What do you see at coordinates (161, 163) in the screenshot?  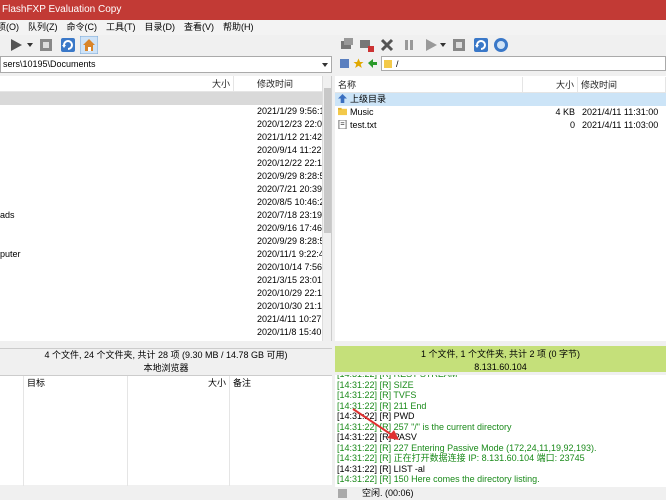 I see `table-row: 2020/12/22 22:1` at bounding box center [161, 163].